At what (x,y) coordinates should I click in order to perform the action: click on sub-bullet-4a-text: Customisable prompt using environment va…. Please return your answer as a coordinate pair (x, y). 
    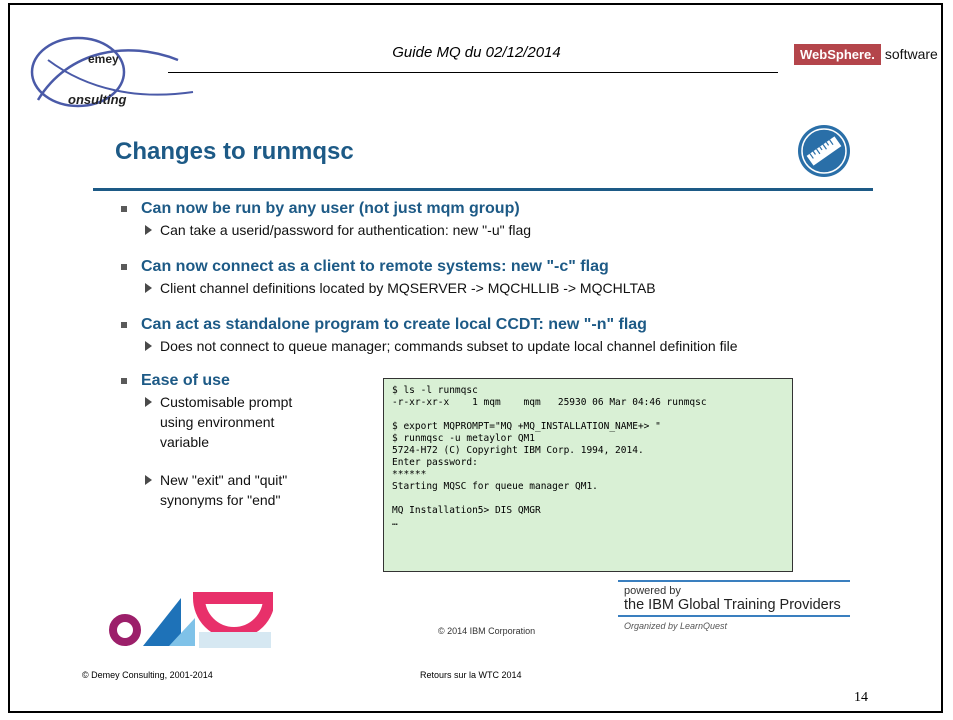
    Looking at the image, I should click on (226, 422).